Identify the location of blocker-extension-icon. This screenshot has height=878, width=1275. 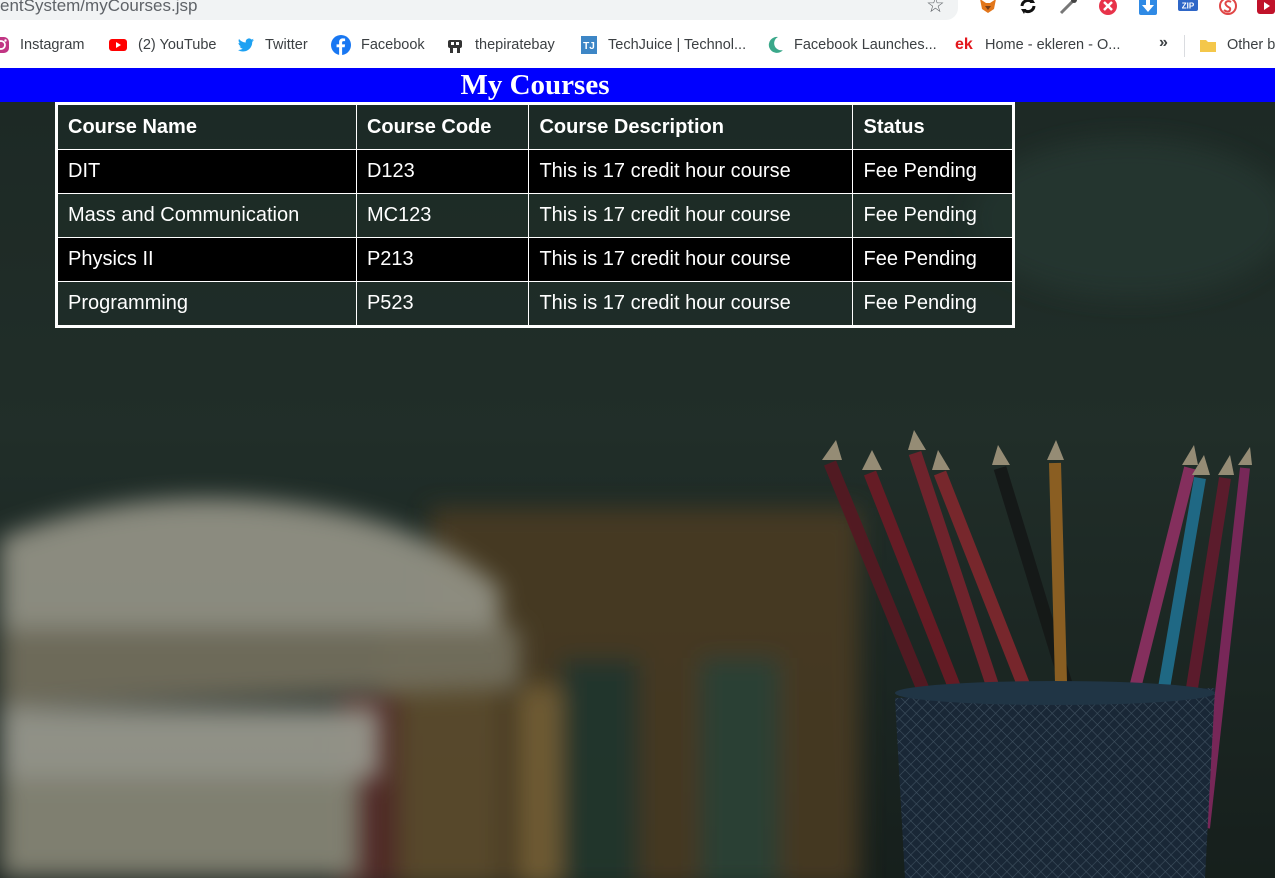
(1108, 8).